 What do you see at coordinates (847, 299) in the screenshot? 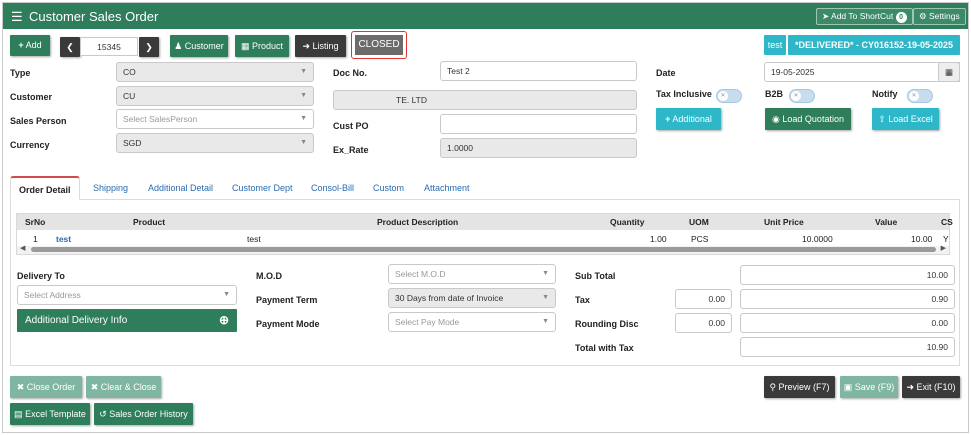
I see `tax-amount-field: 0.90` at bounding box center [847, 299].